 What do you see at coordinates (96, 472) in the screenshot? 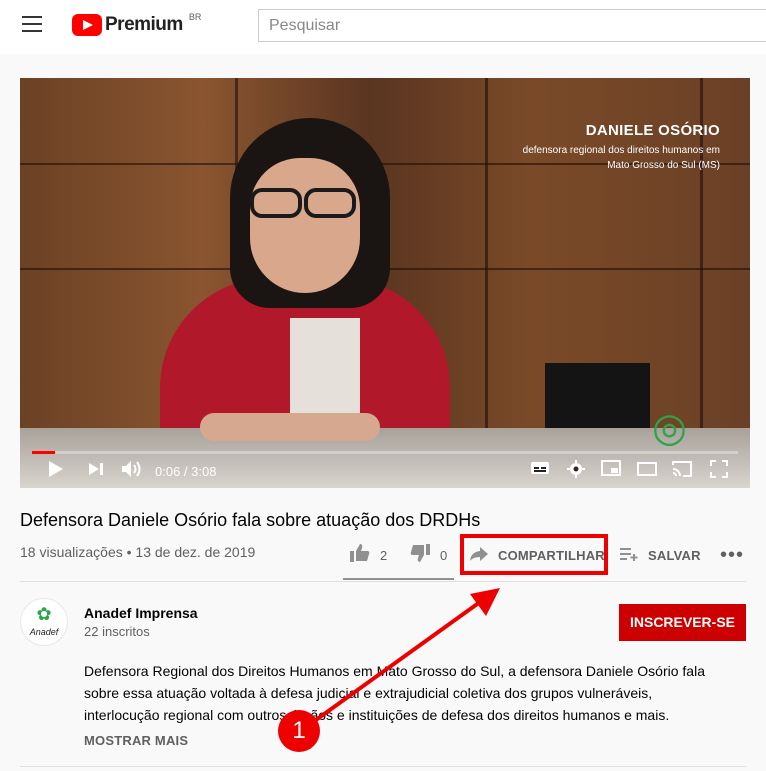
I see `next-icon` at bounding box center [96, 472].